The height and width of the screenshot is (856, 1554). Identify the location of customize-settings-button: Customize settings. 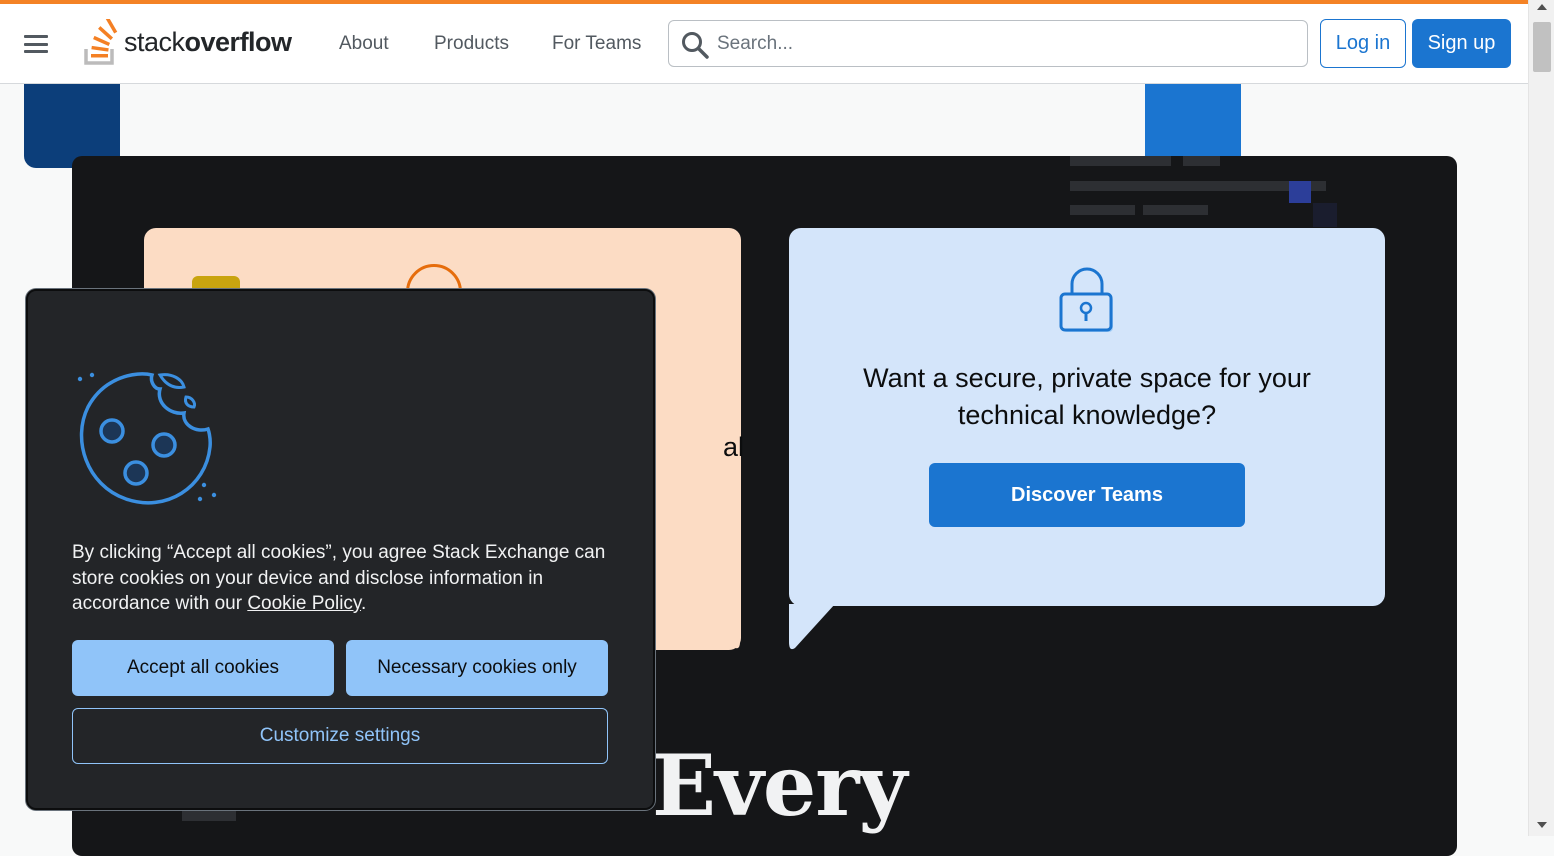
(340, 736).